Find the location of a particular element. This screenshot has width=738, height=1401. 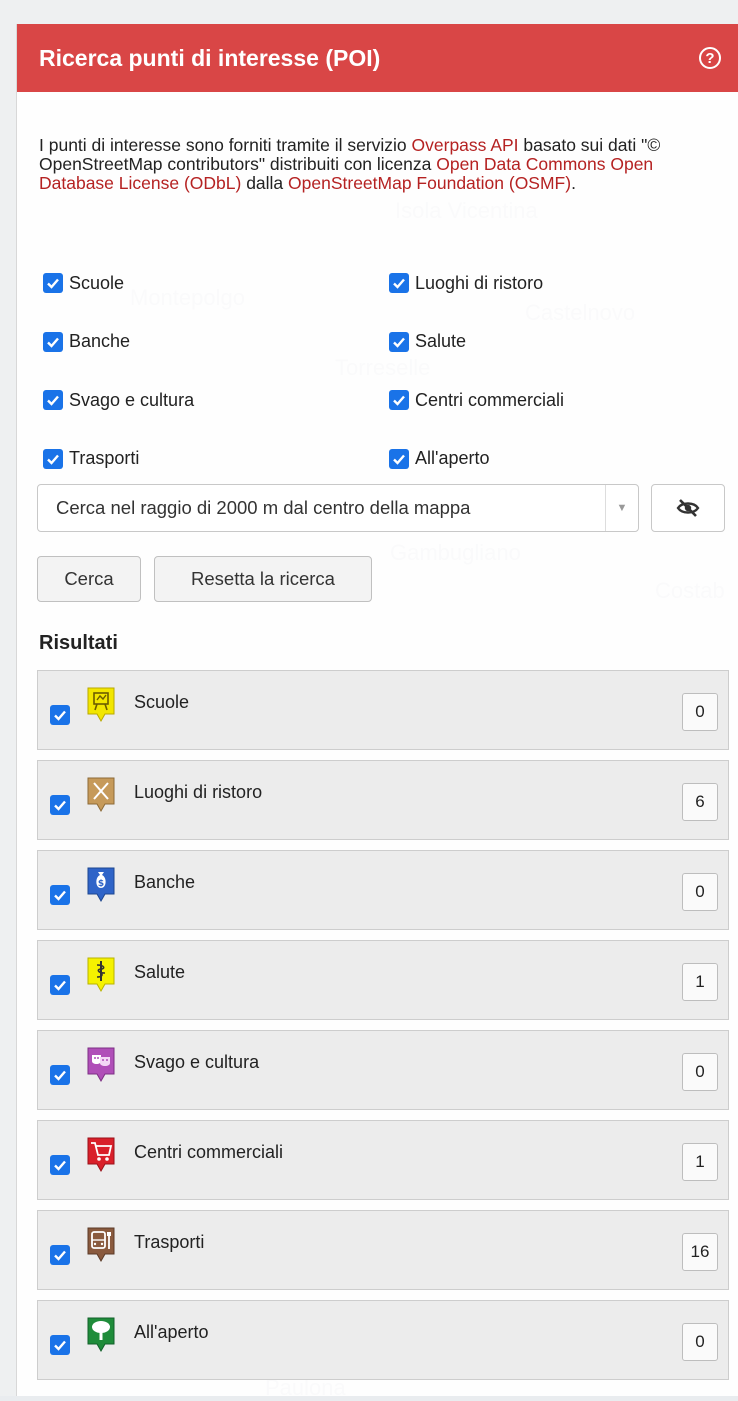

school-icon is located at coordinates (101, 705).